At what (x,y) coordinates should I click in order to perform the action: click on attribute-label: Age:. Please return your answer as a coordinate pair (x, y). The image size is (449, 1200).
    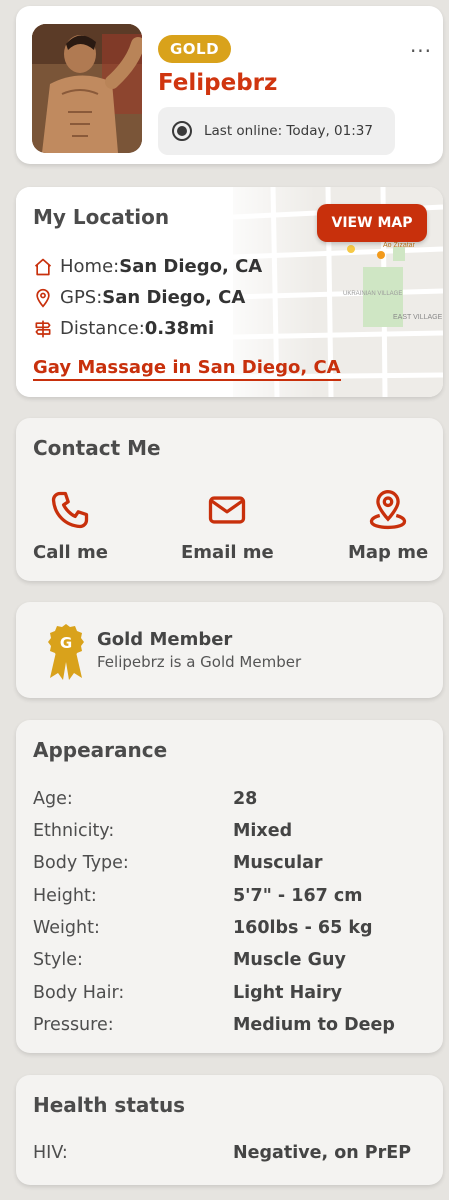
    Looking at the image, I should click on (53, 799).